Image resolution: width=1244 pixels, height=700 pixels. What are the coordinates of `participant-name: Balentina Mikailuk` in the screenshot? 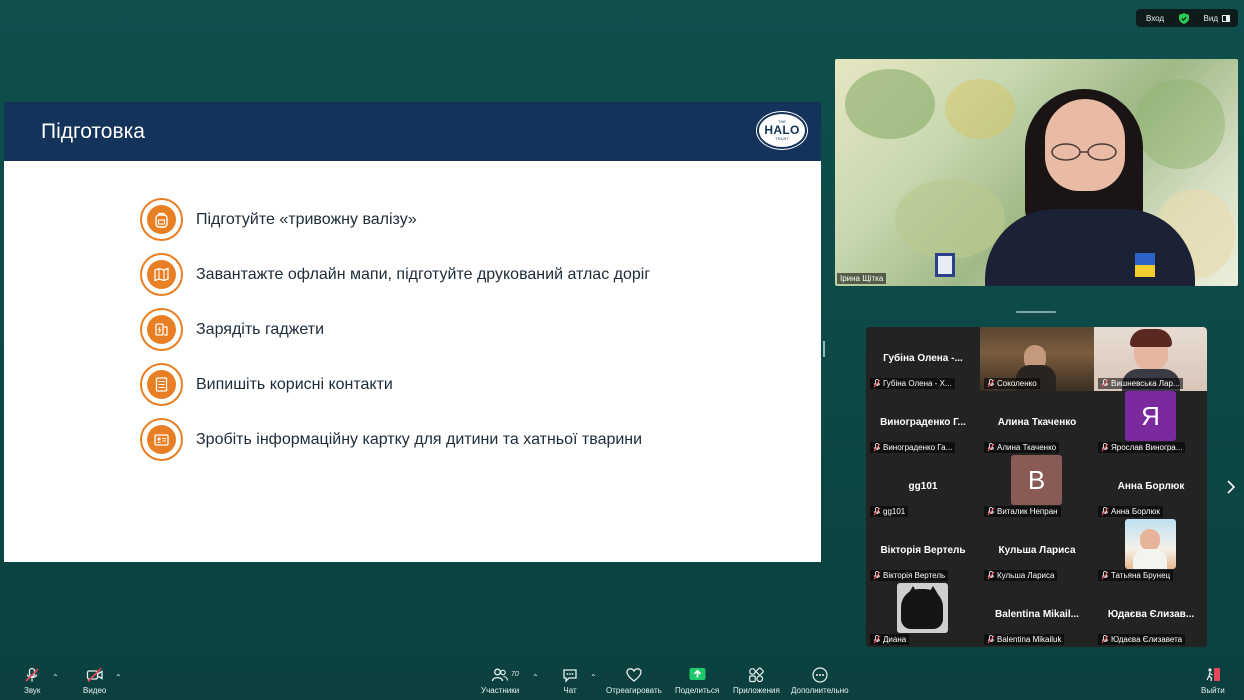 It's located at (1029, 639).